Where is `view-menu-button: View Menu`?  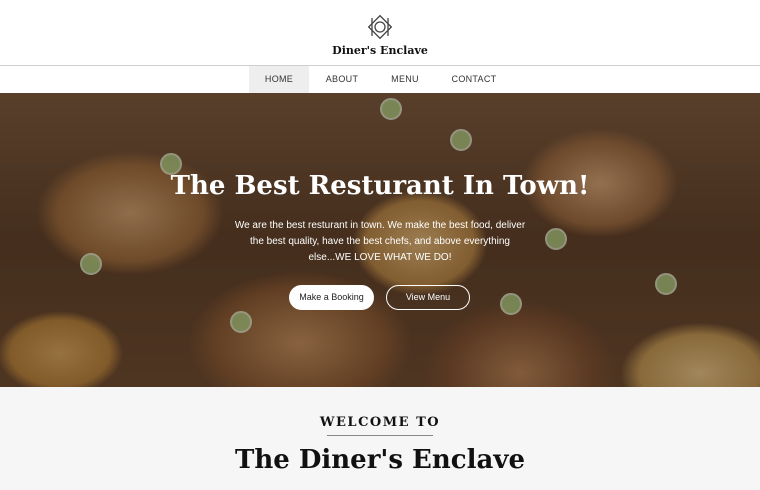
view-menu-button: View Menu is located at coordinates (428, 297).